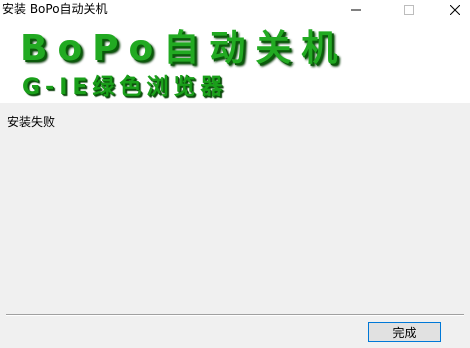 This screenshot has width=470, height=348. I want to click on title-bar: 安装 BoPo自动关机, so click(235, 10).